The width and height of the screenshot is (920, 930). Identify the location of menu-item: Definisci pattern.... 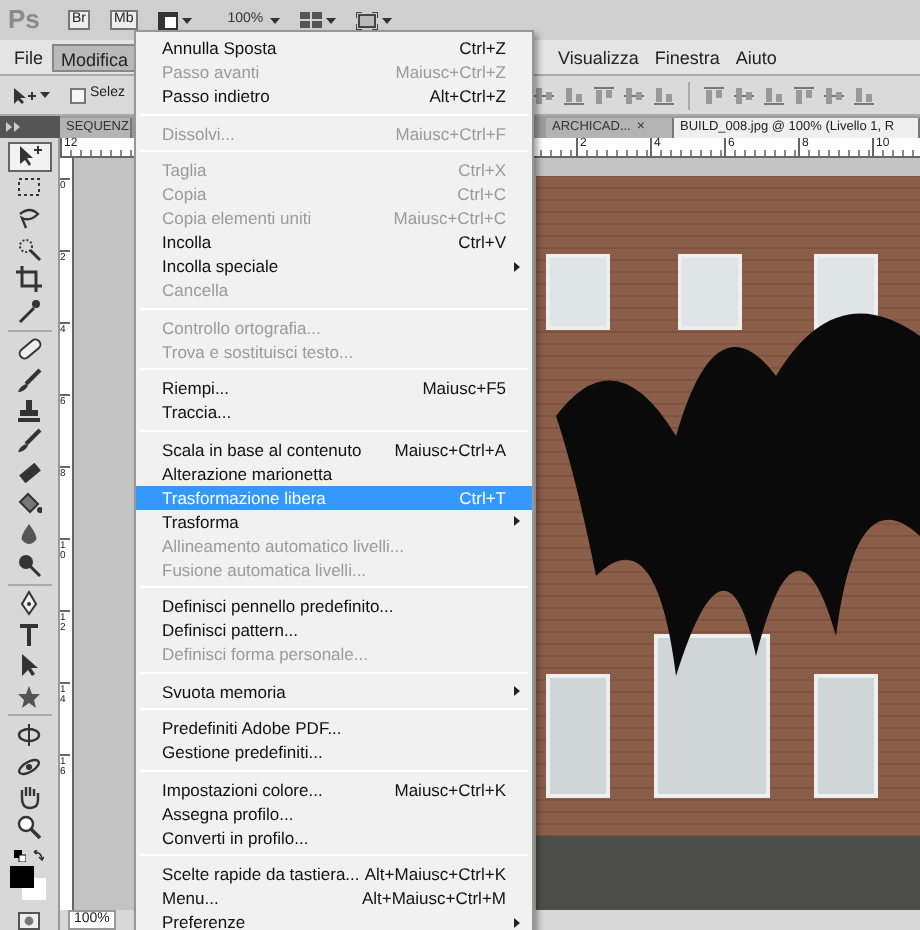
(334, 630).